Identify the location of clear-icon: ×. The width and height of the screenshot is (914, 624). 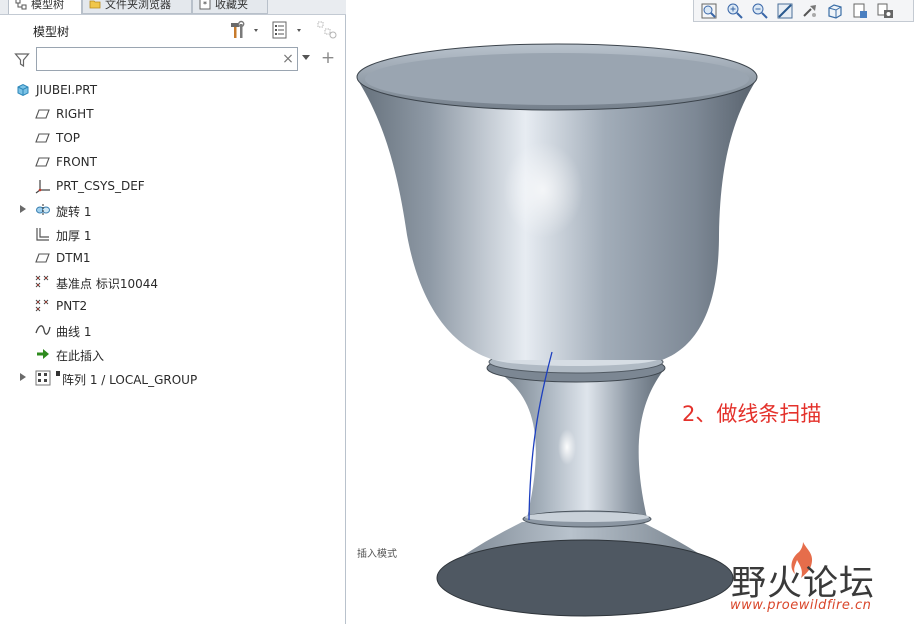
(288, 59).